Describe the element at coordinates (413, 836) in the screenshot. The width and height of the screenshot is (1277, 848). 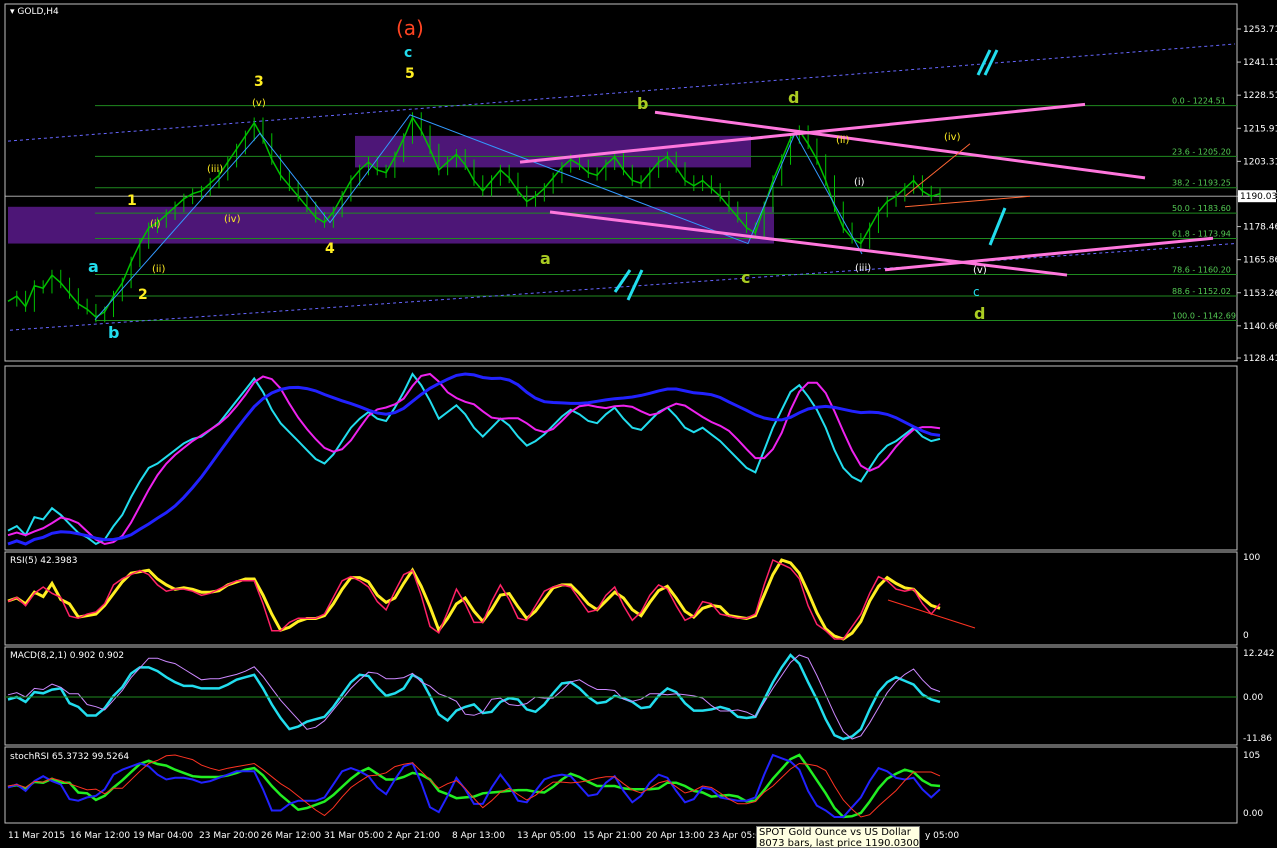
I see `time-tick-label: 2 Apr 21:00` at that location.